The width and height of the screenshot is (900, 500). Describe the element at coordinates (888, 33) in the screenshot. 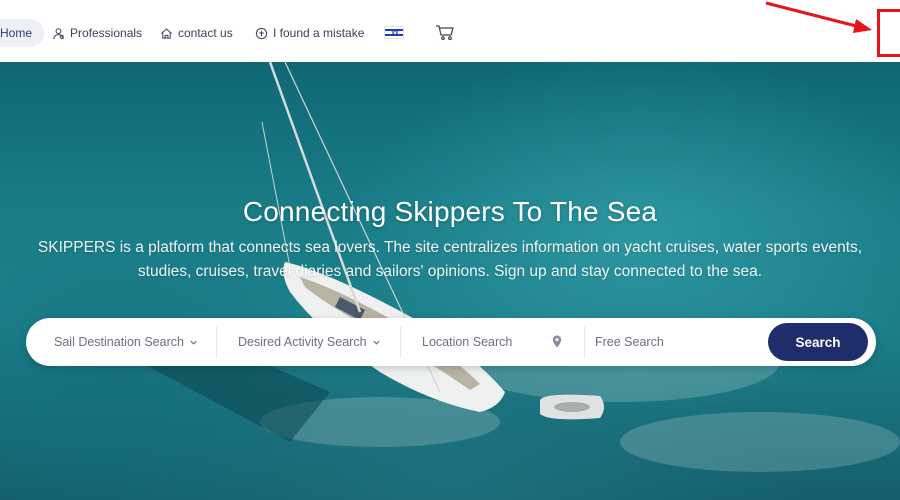

I see `annotation-highlight-box` at that location.